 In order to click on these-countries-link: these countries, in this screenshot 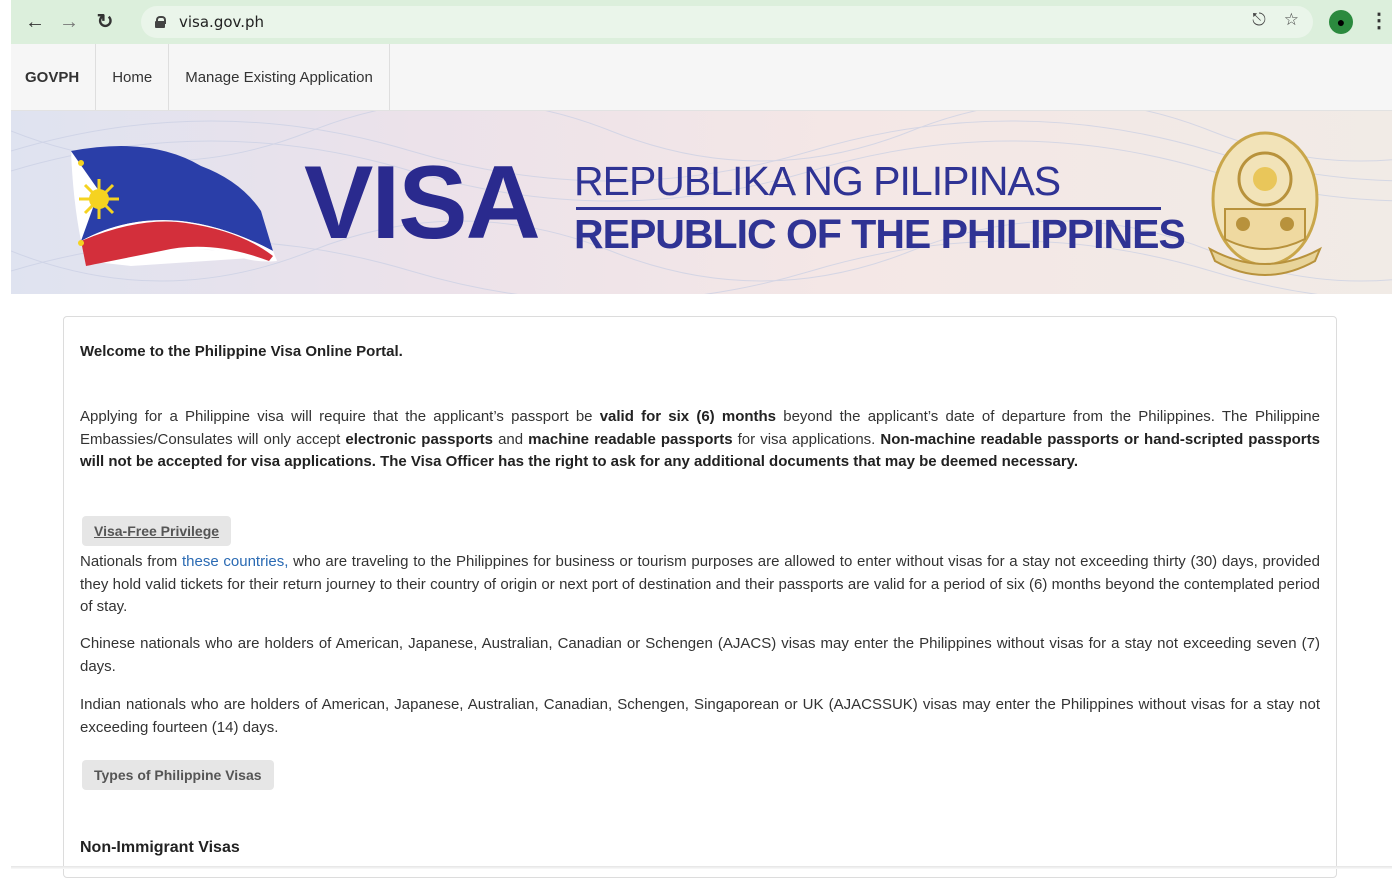, I will do `click(235, 561)`.